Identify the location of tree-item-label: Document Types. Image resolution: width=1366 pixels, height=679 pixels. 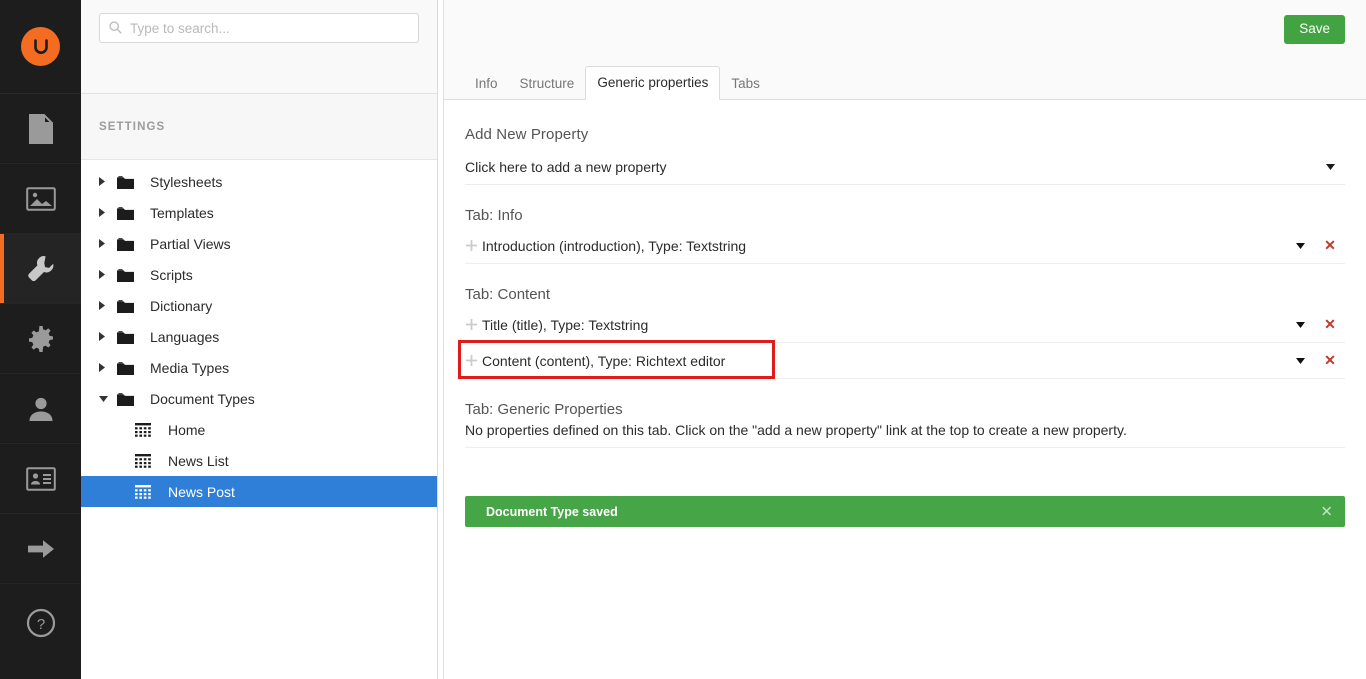
(202, 398).